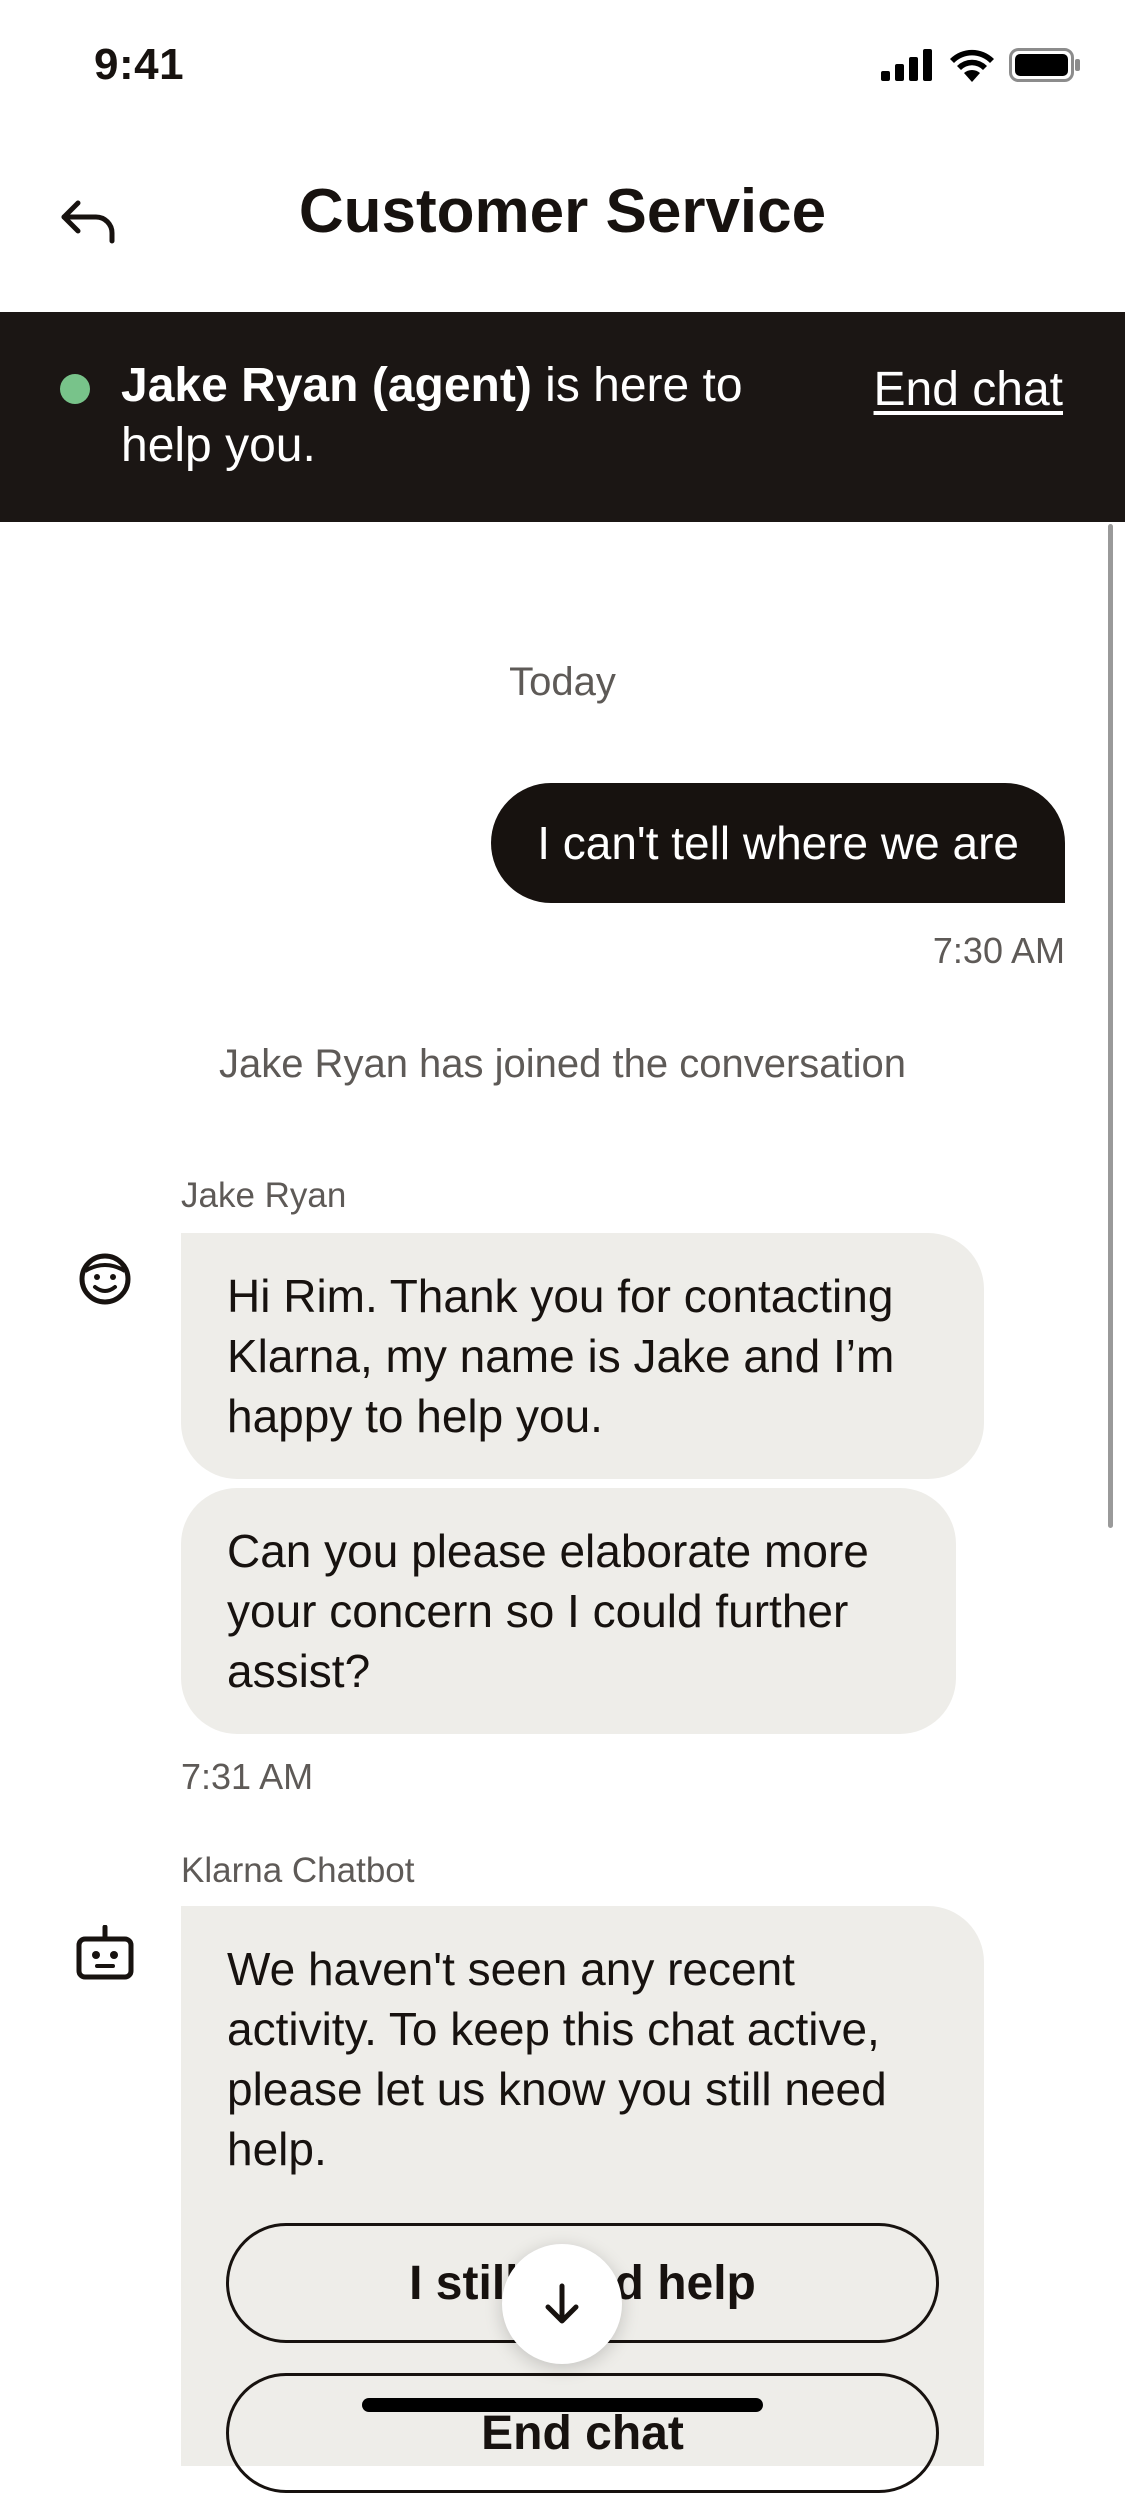  I want to click on scroll-to-bottom-button, so click(562, 2304).